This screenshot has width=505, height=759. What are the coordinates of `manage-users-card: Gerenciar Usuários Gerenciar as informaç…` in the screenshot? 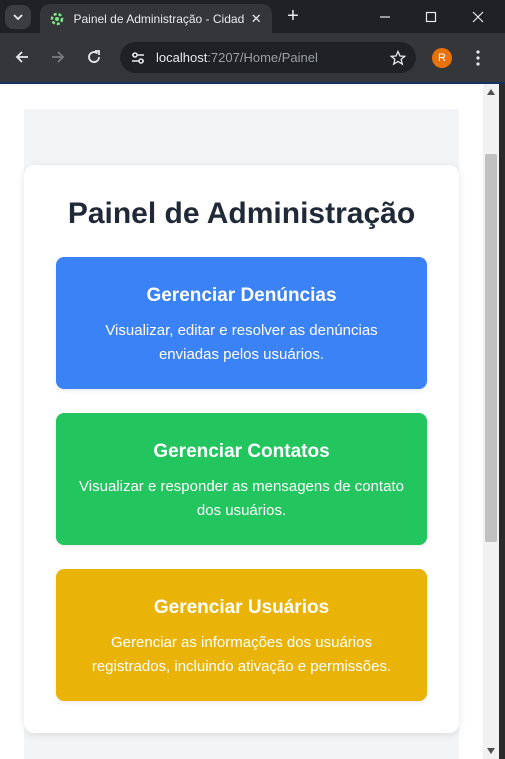 It's located at (241, 635).